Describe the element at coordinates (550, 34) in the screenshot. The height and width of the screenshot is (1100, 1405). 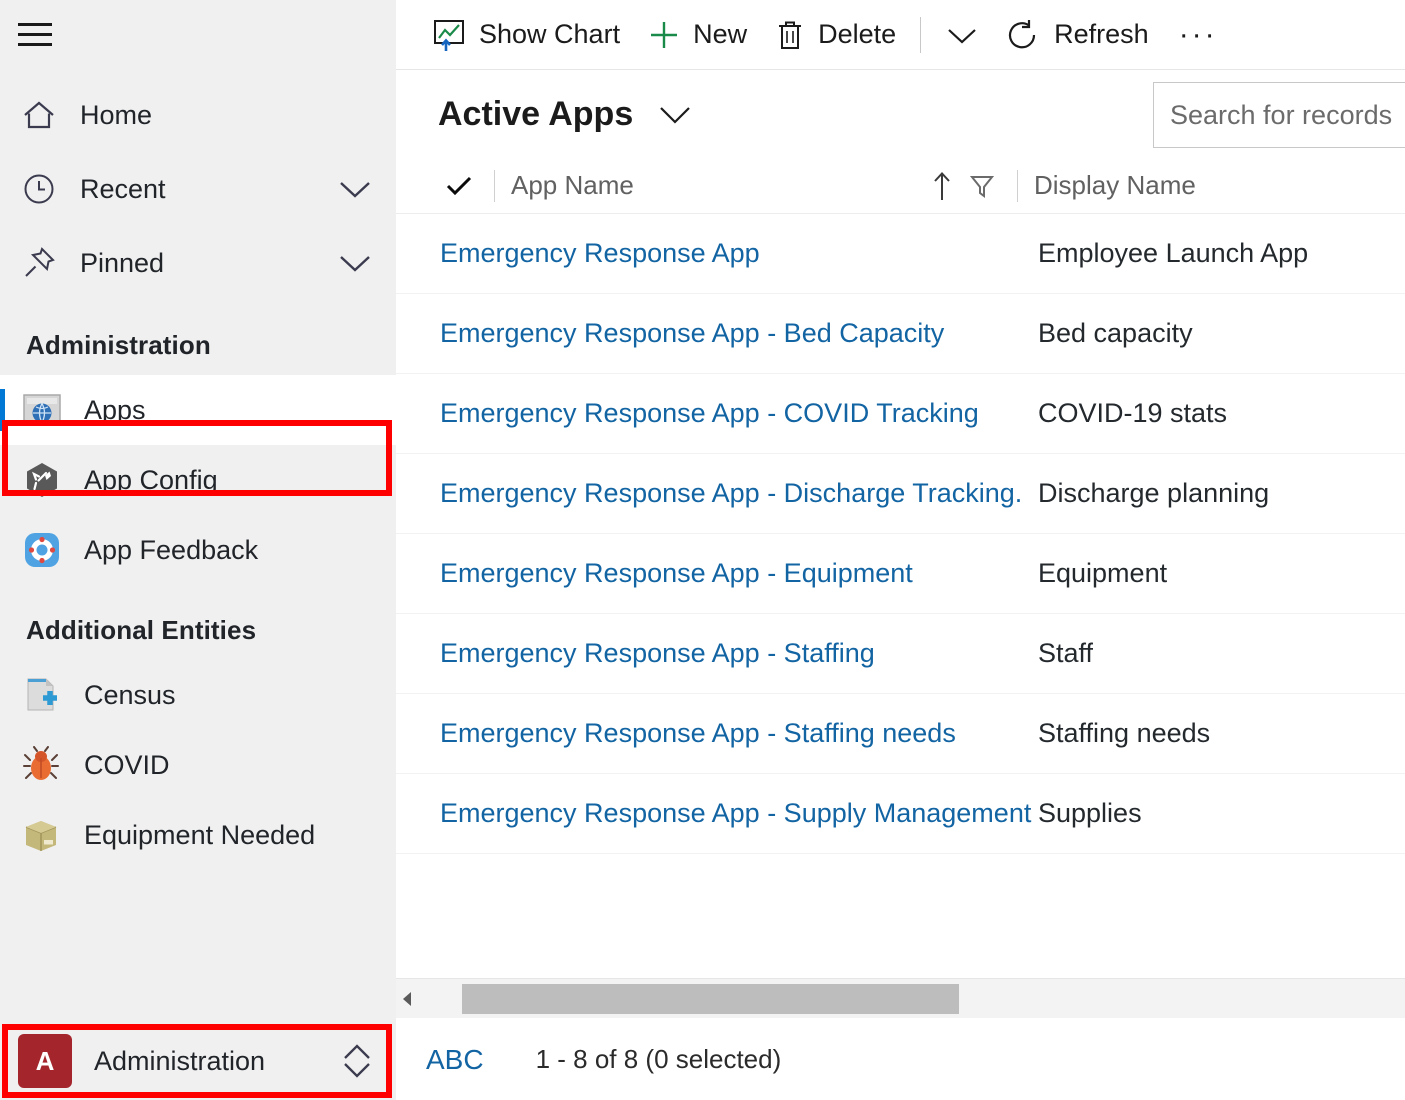
I see `show-chart-label: Show Chart` at that location.